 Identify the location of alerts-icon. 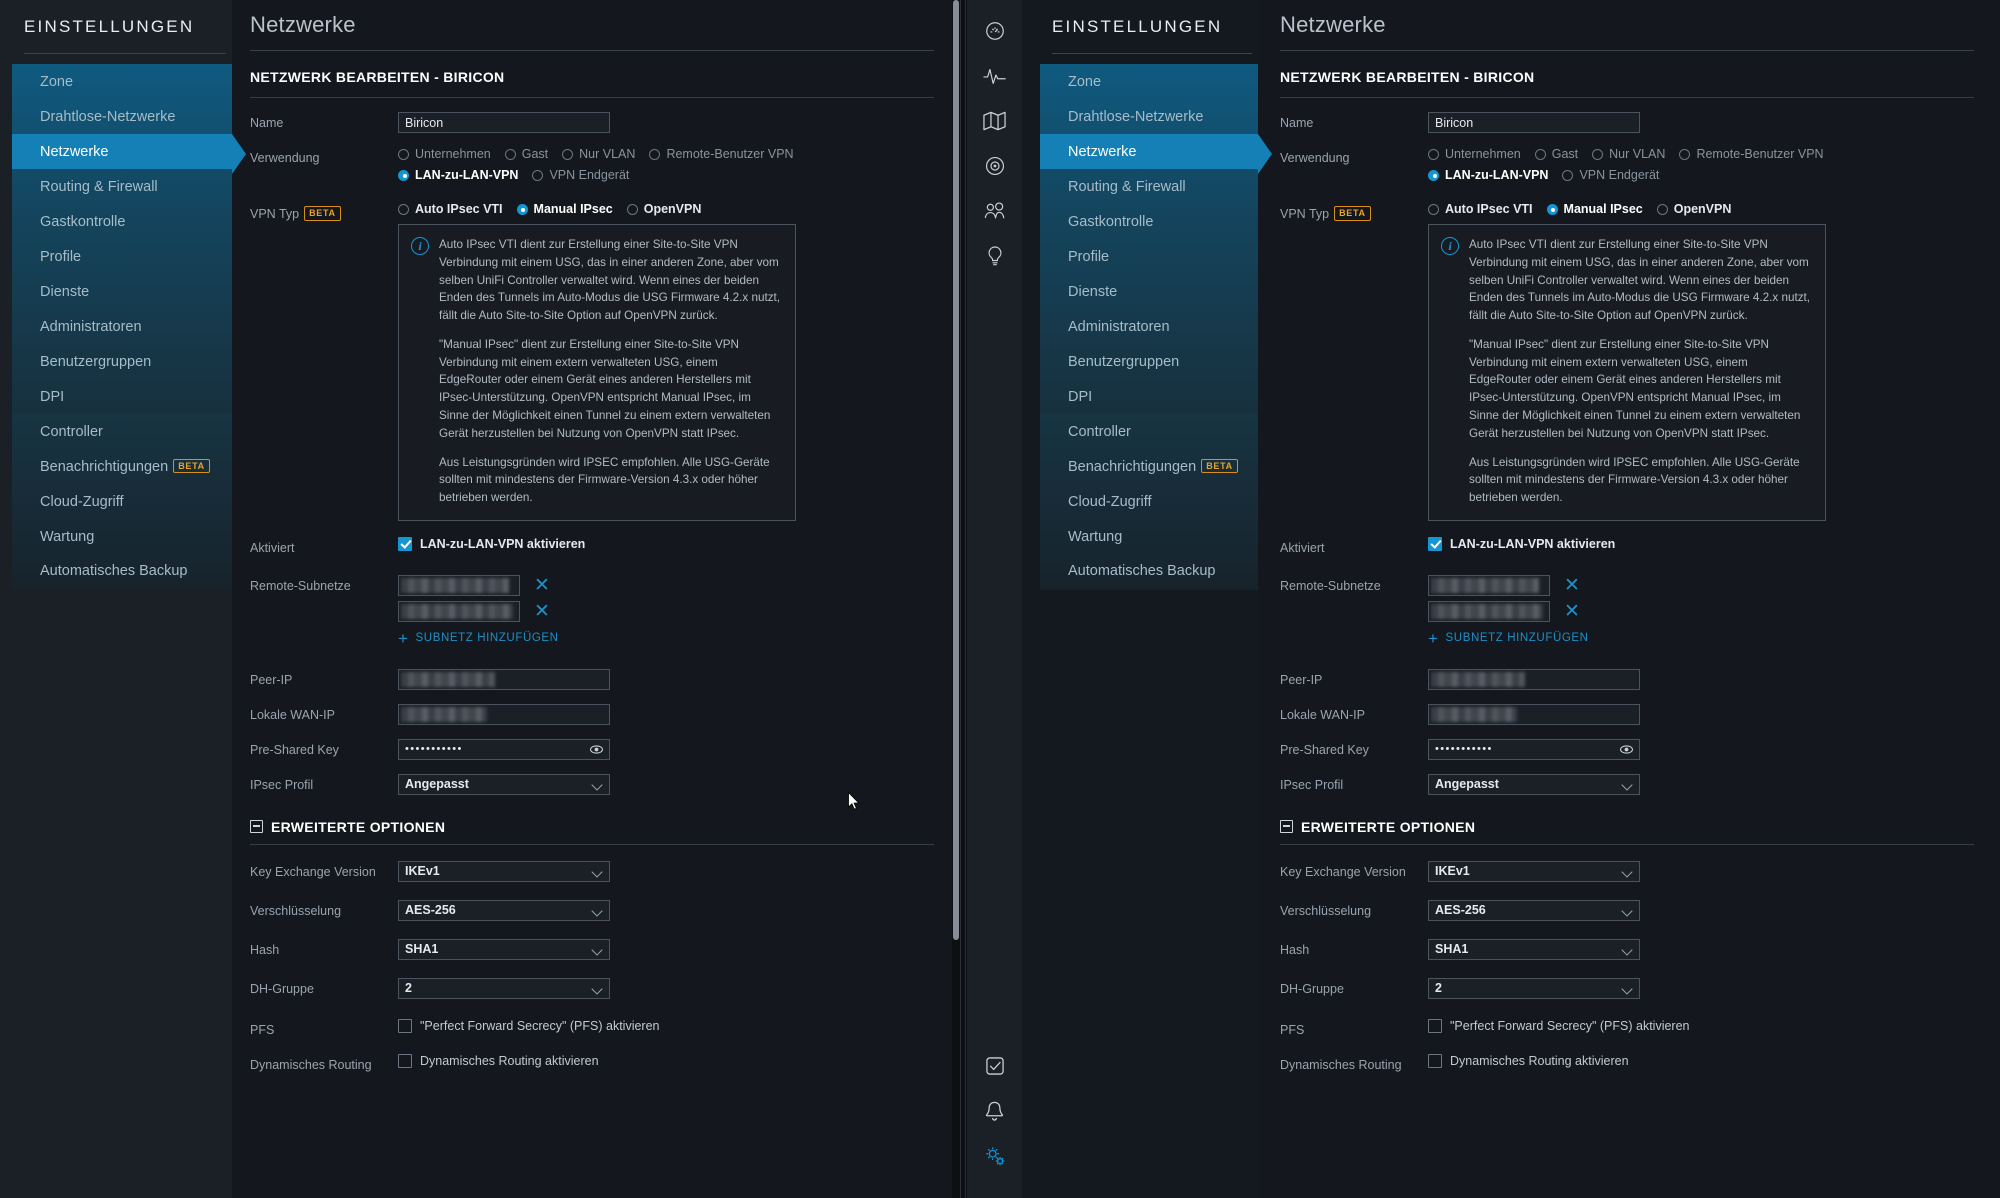
(995, 1111).